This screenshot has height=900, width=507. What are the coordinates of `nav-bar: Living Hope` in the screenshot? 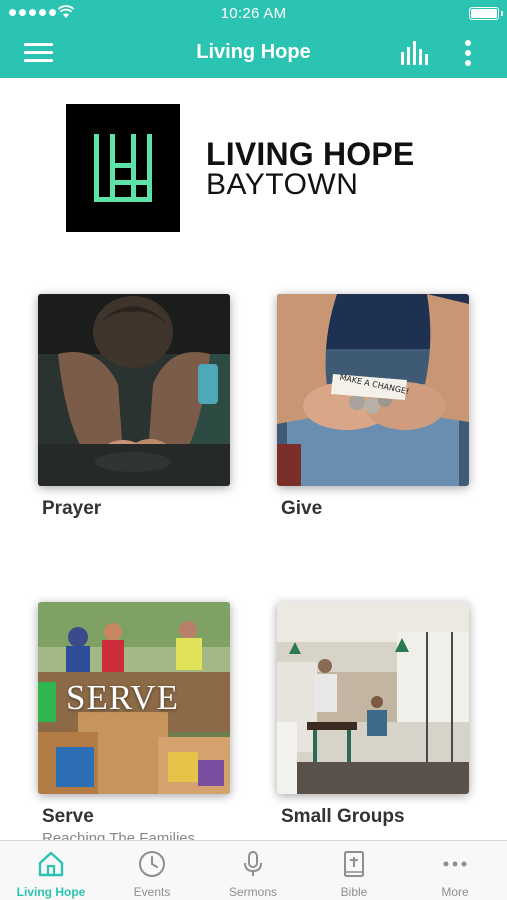 It's located at (253, 53).